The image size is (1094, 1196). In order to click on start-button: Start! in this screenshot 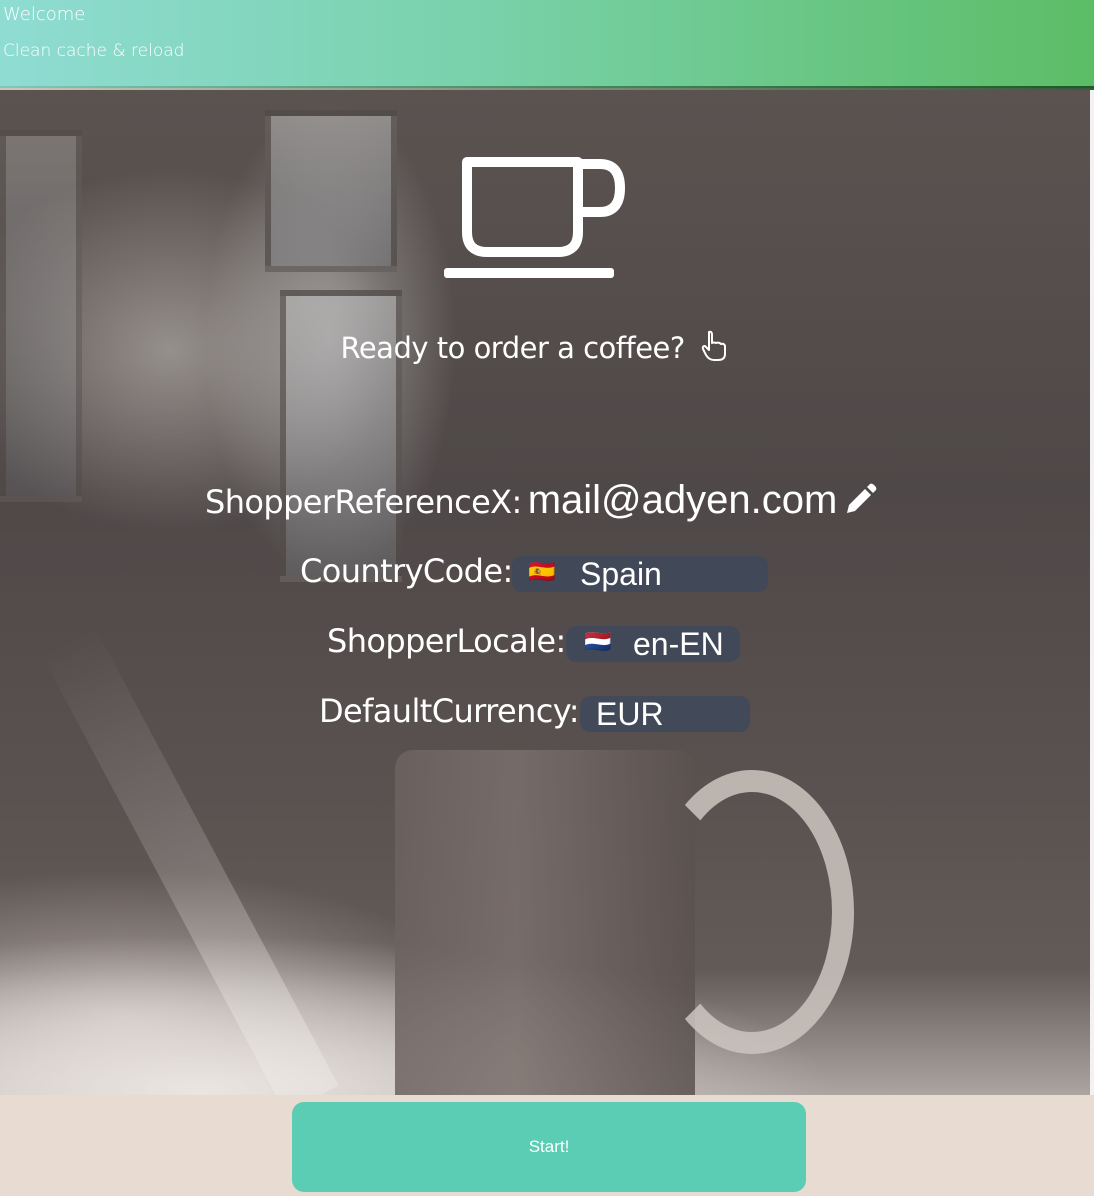, I will do `click(549, 1147)`.